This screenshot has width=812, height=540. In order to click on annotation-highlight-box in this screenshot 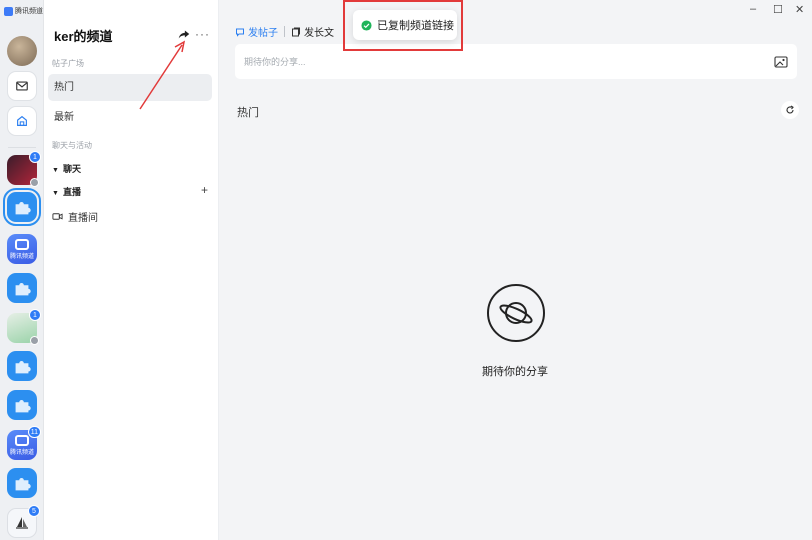, I will do `click(403, 25)`.